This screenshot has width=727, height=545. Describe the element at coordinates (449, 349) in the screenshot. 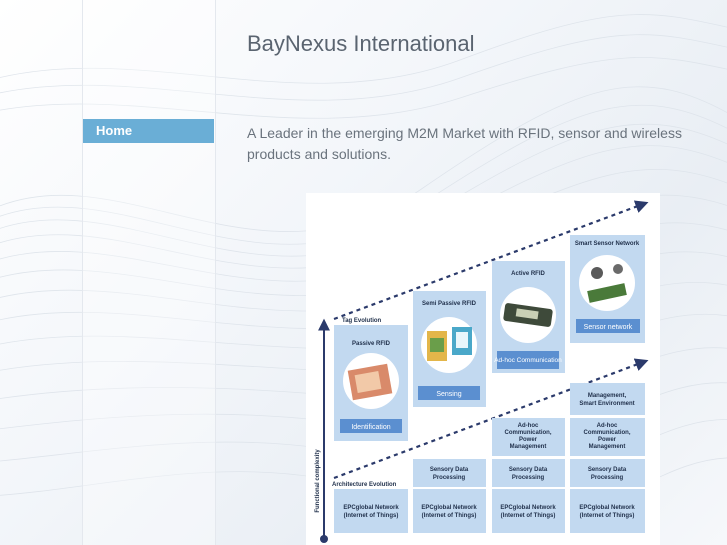

I see `tag-semi-passive-rfid: Semi Passive RFID Sensing` at that location.